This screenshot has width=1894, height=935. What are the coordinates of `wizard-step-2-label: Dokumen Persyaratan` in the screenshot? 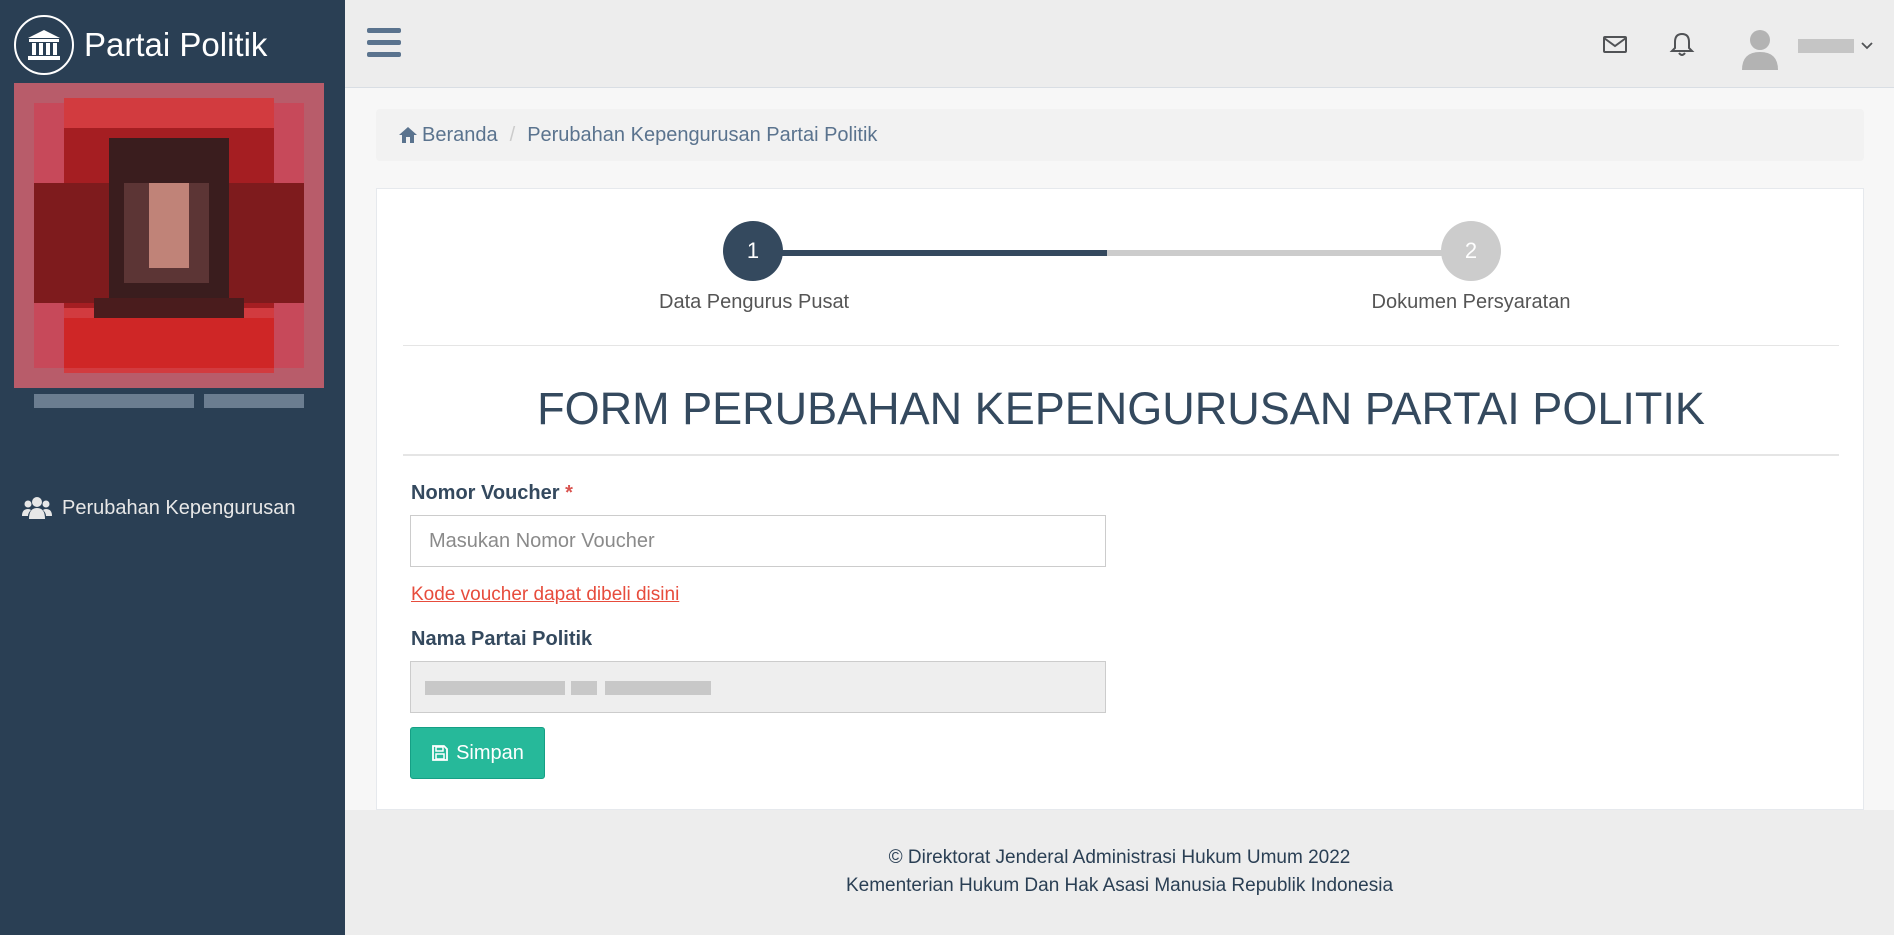 It's located at (1471, 302).